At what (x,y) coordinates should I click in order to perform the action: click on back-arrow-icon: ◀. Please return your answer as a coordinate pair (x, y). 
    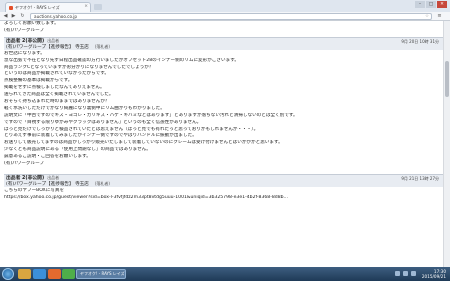
    Looking at the image, I should click on (5, 16).